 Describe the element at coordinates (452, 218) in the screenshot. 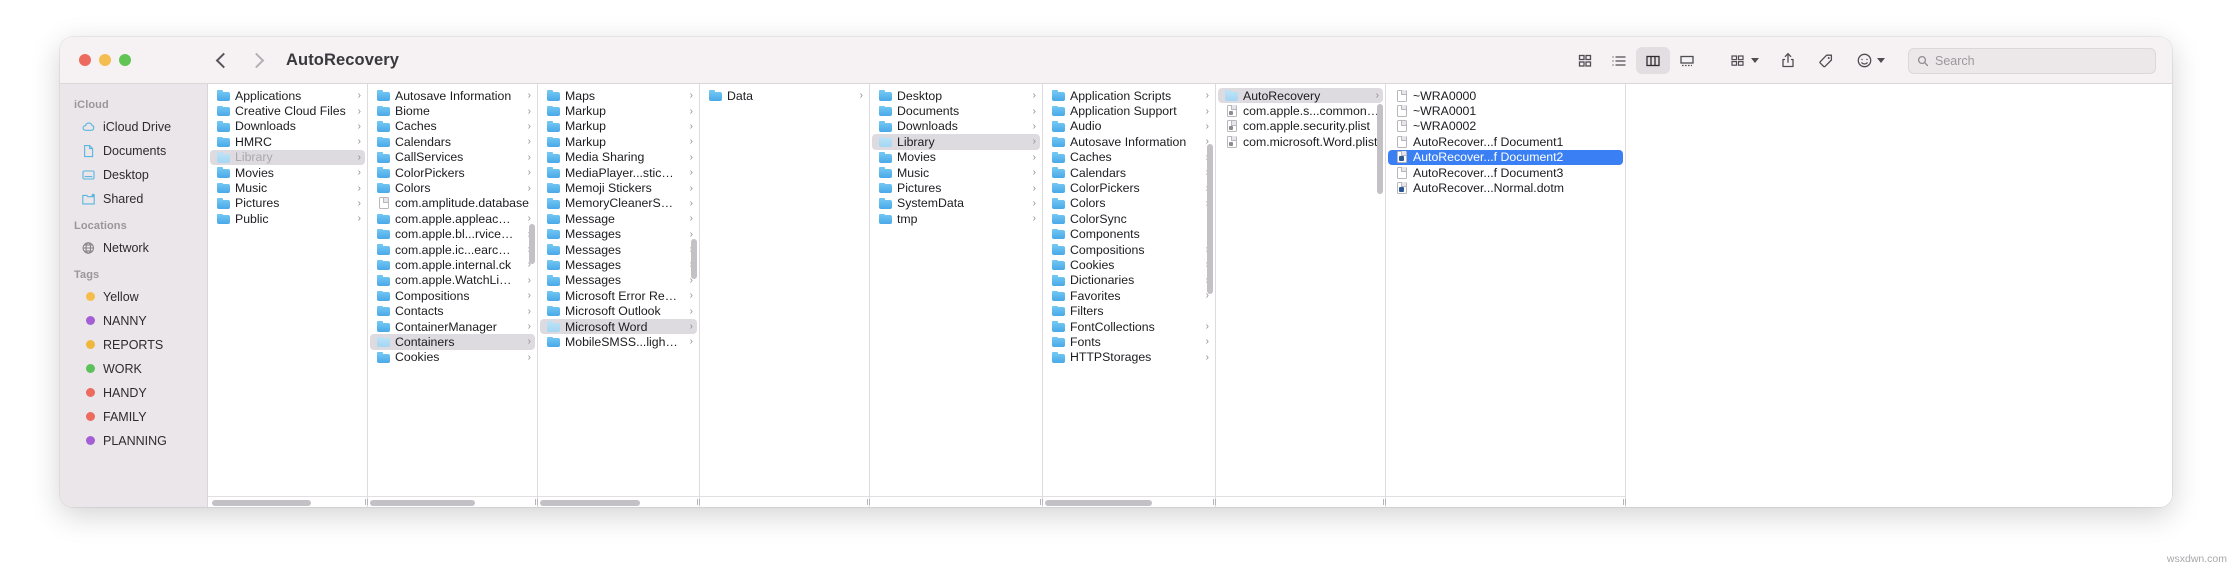

I see `column-row: com.apple.appleaccountd ›` at that location.